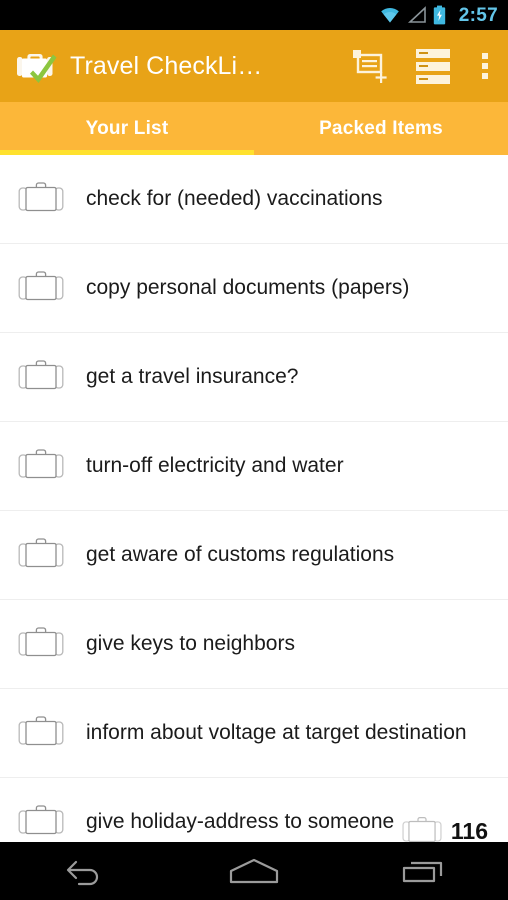  I want to click on recents-icon, so click(423, 872).